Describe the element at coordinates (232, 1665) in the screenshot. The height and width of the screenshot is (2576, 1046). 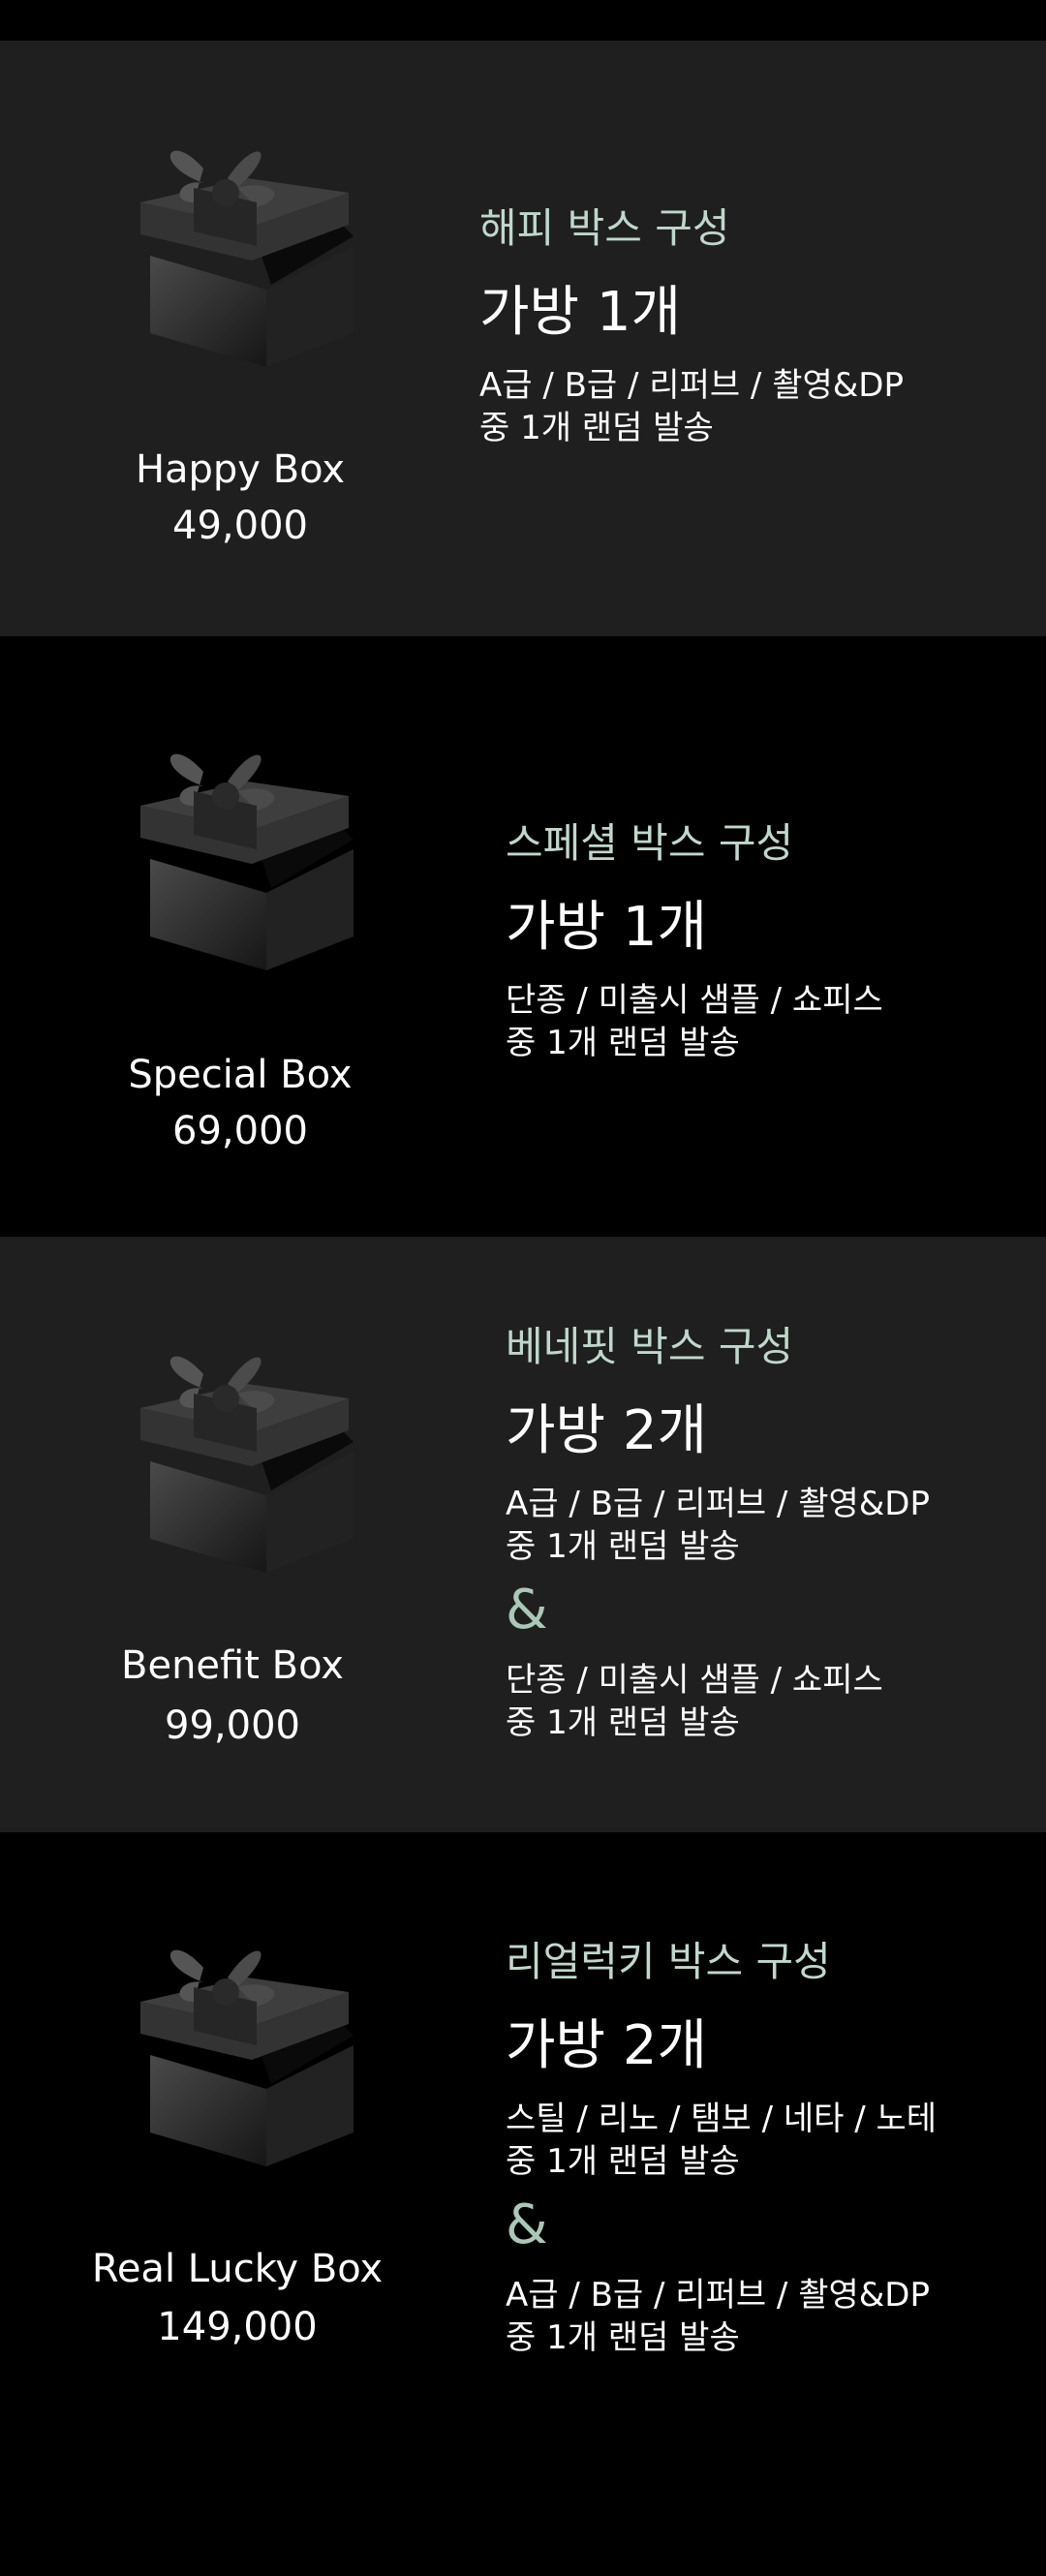
I see `box-name: Benefit Box` at that location.